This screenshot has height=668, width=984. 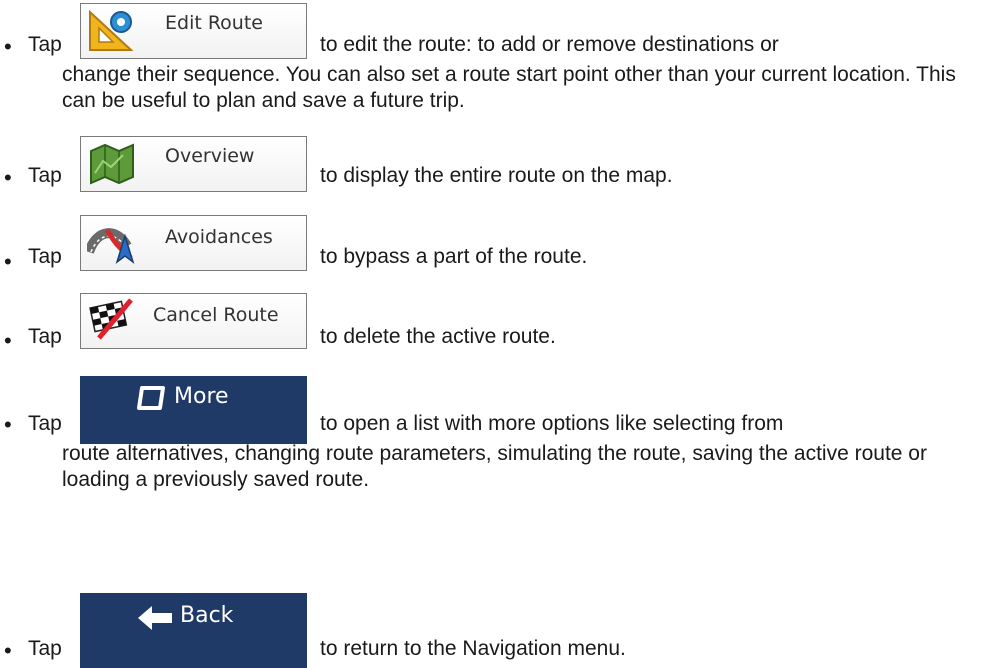 What do you see at coordinates (151, 400) in the screenshot?
I see `more-square-icon` at bounding box center [151, 400].